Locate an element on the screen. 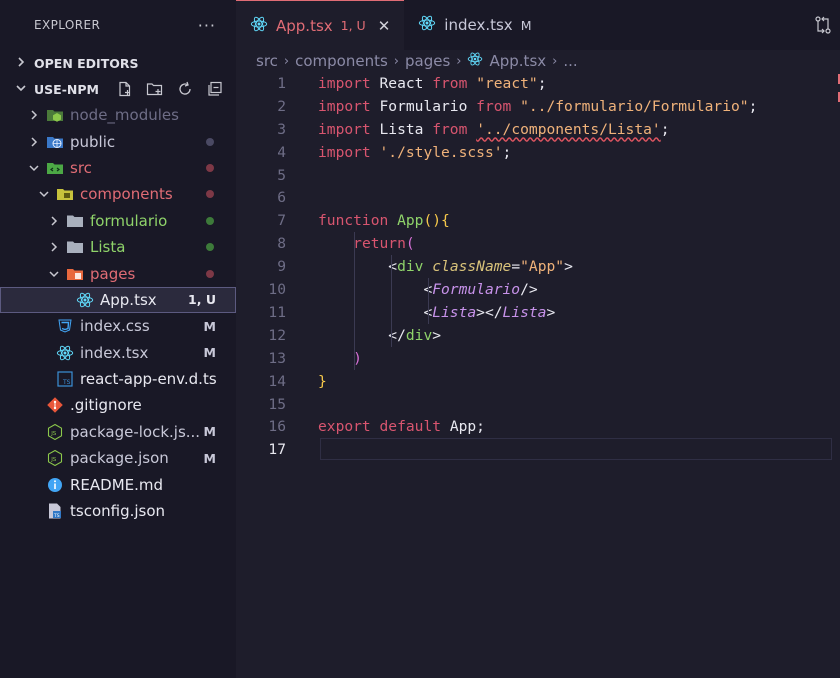  more-actions-icon: ··· is located at coordinates (207, 25).